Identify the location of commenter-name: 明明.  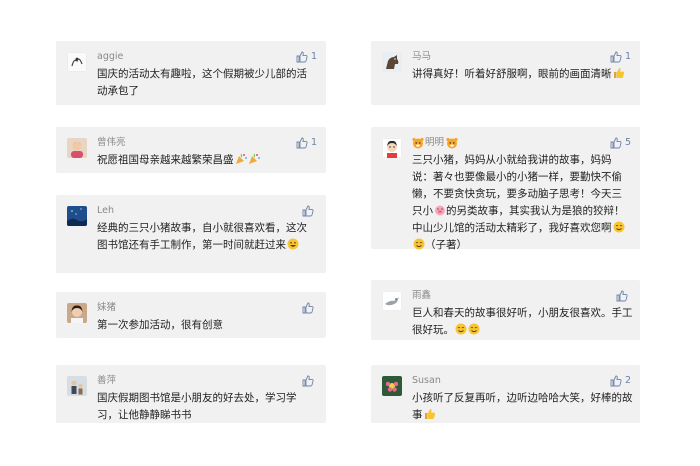
(435, 143).